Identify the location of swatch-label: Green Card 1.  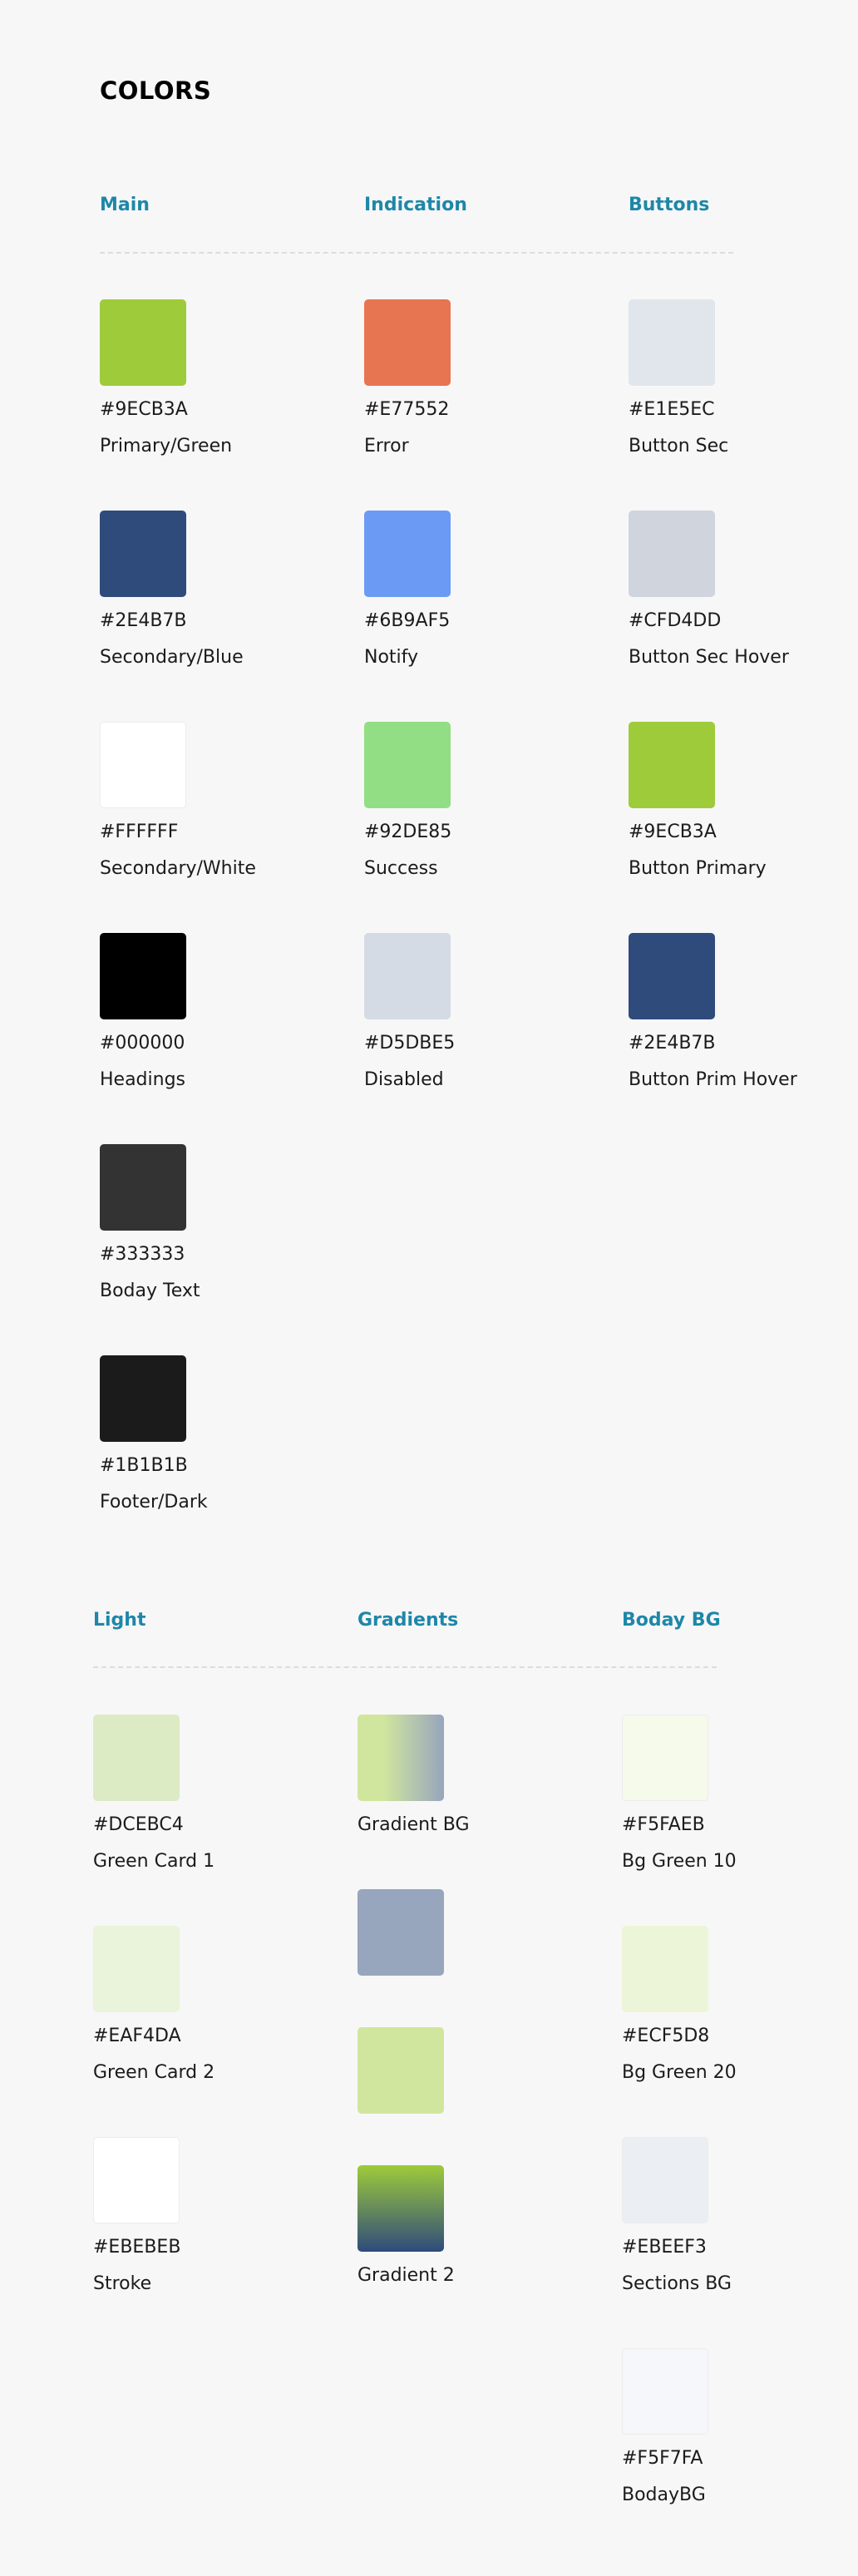
(154, 1861).